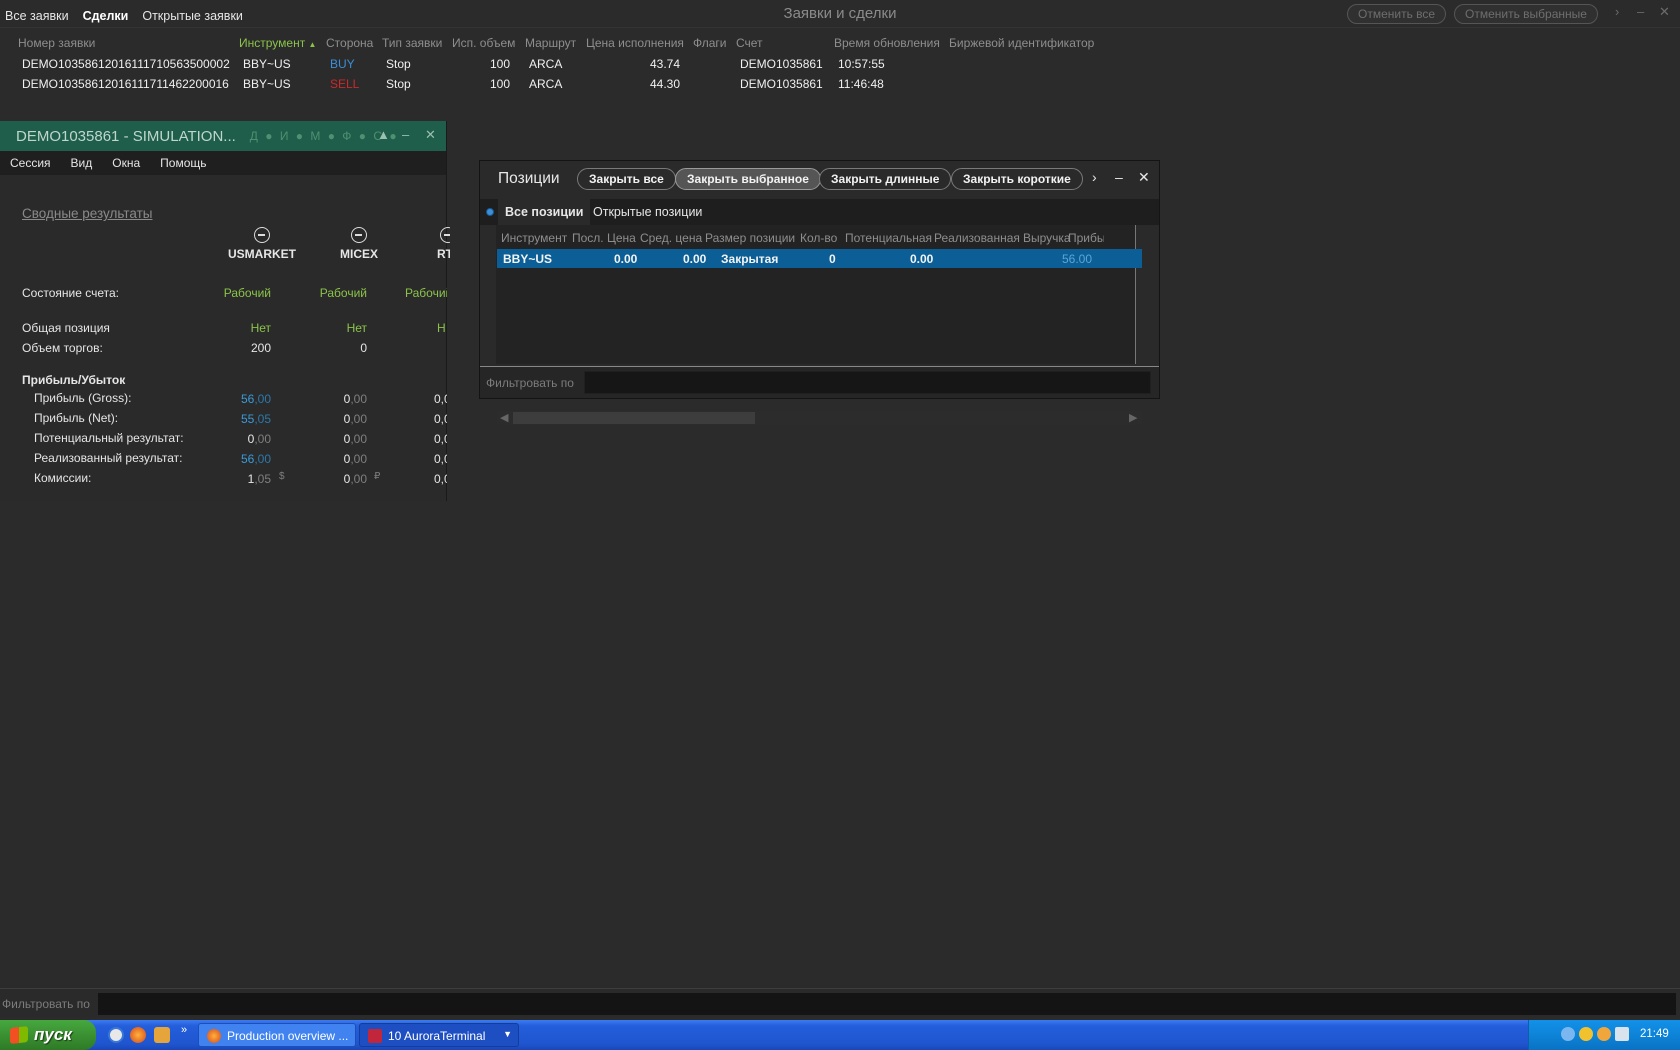 Image resolution: width=1680 pixels, height=1050 pixels. I want to click on market-usmarket: USMARKET, so click(262, 244).